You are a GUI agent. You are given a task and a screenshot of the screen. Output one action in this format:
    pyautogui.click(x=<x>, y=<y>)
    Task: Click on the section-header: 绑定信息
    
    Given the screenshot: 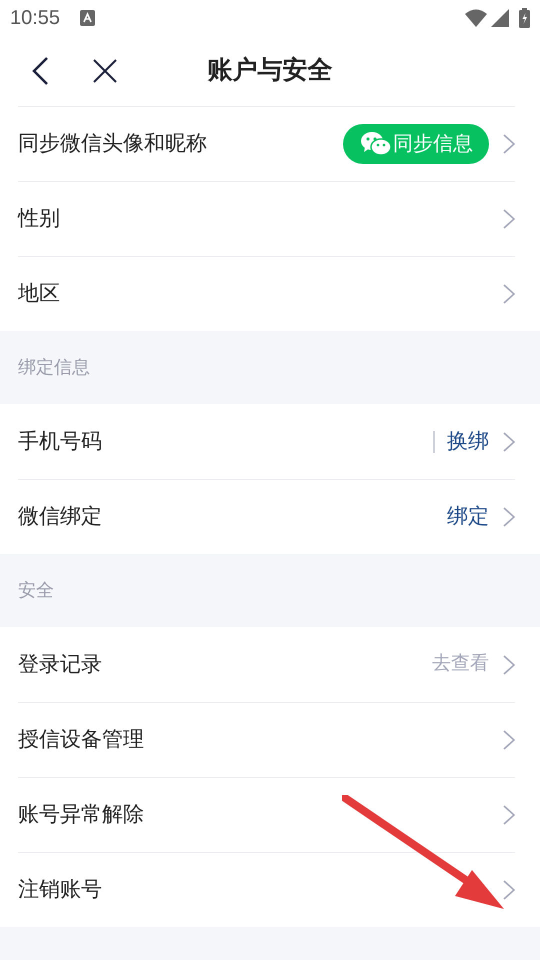 What is the action you would take?
    pyautogui.click(x=54, y=367)
    